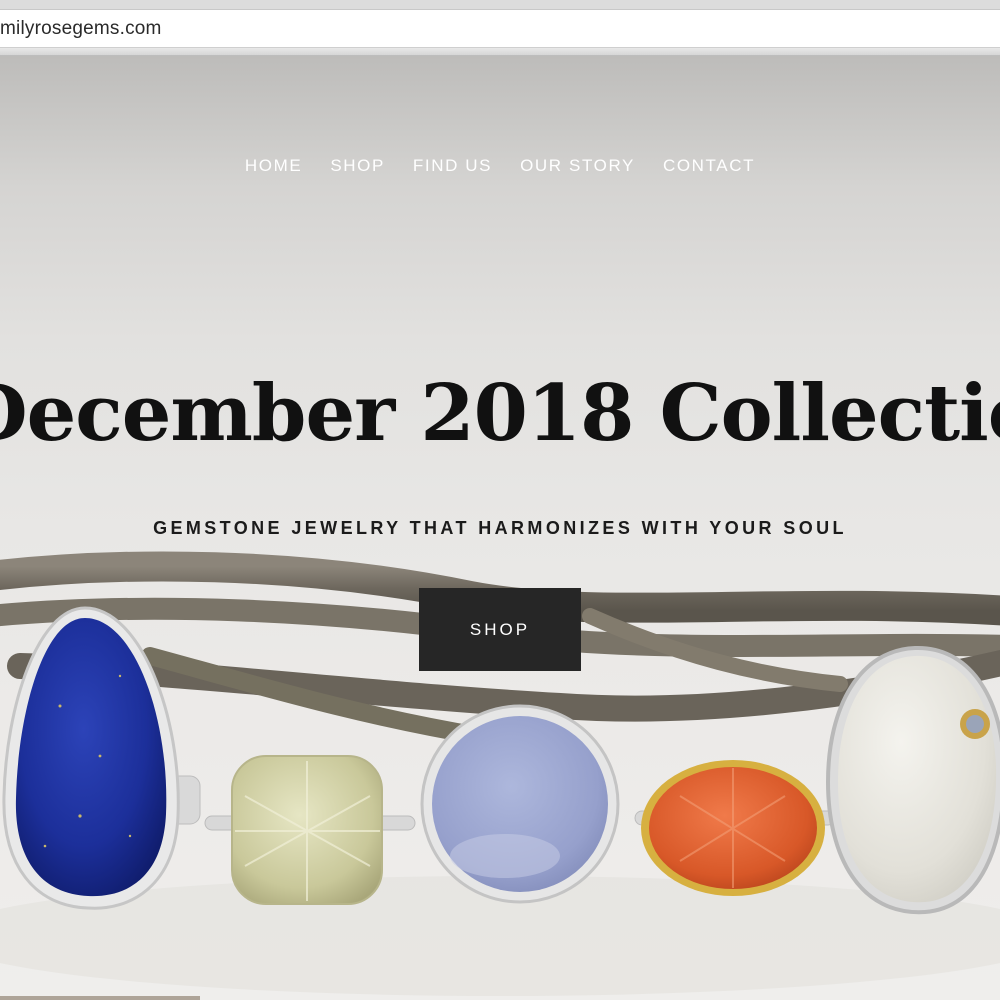 Image resolution: width=1000 pixels, height=1000 pixels. What do you see at coordinates (500, 629) in the screenshot?
I see `shop-button: SHOP` at bounding box center [500, 629].